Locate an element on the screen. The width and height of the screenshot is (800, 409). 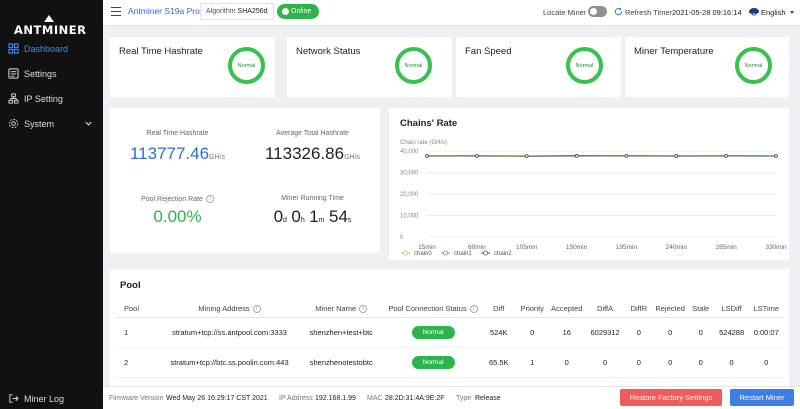
pool-rejection-value: 0.00% is located at coordinates (177, 216).